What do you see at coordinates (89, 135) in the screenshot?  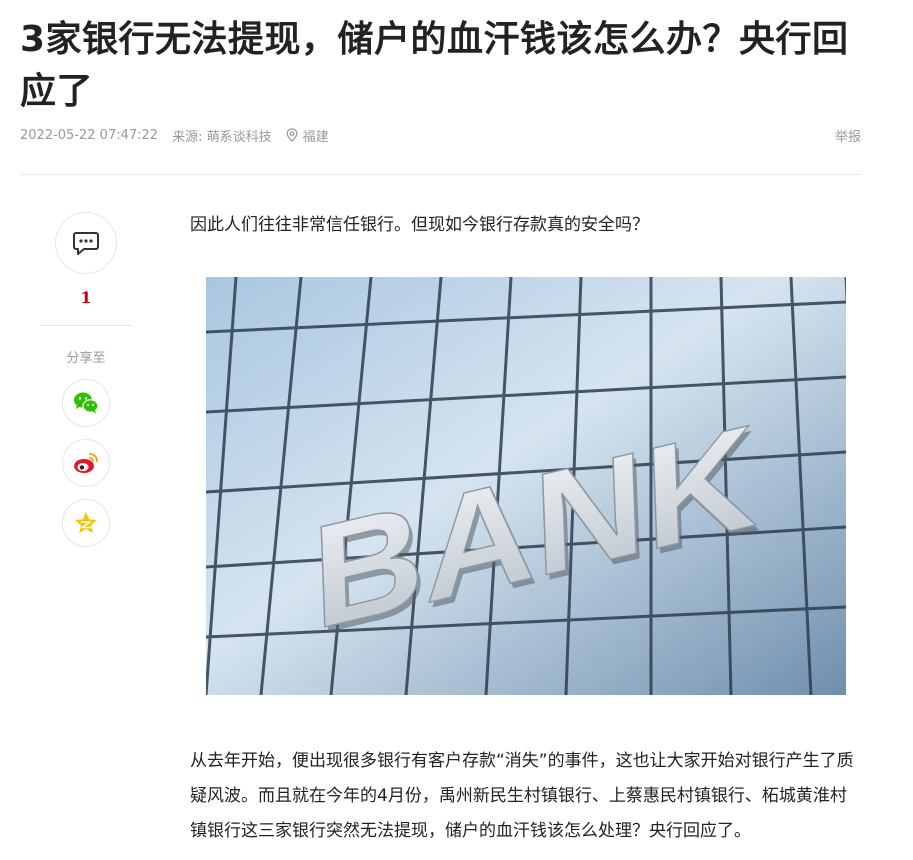 I see `publish-time: 2022-05-22 07:47:22` at bounding box center [89, 135].